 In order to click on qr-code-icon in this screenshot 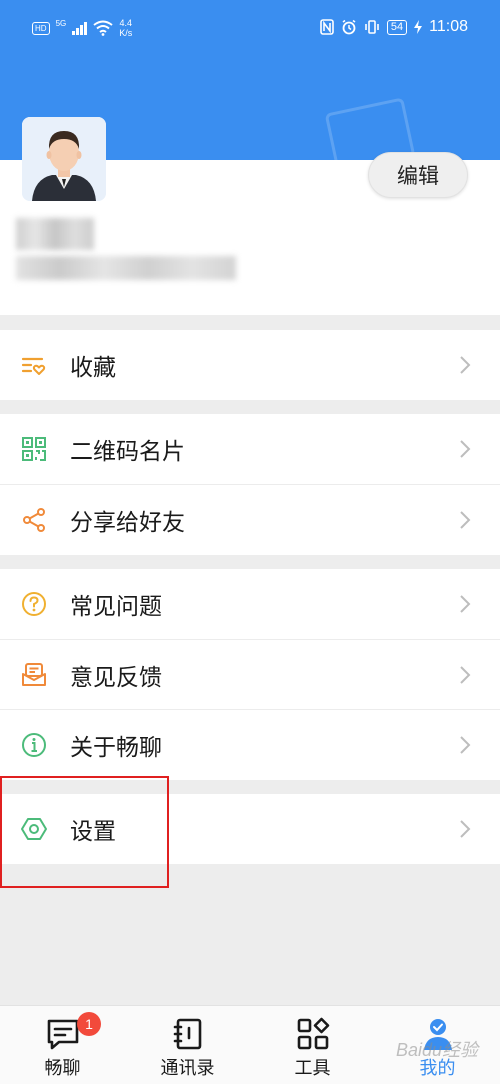, I will do `click(34, 449)`.